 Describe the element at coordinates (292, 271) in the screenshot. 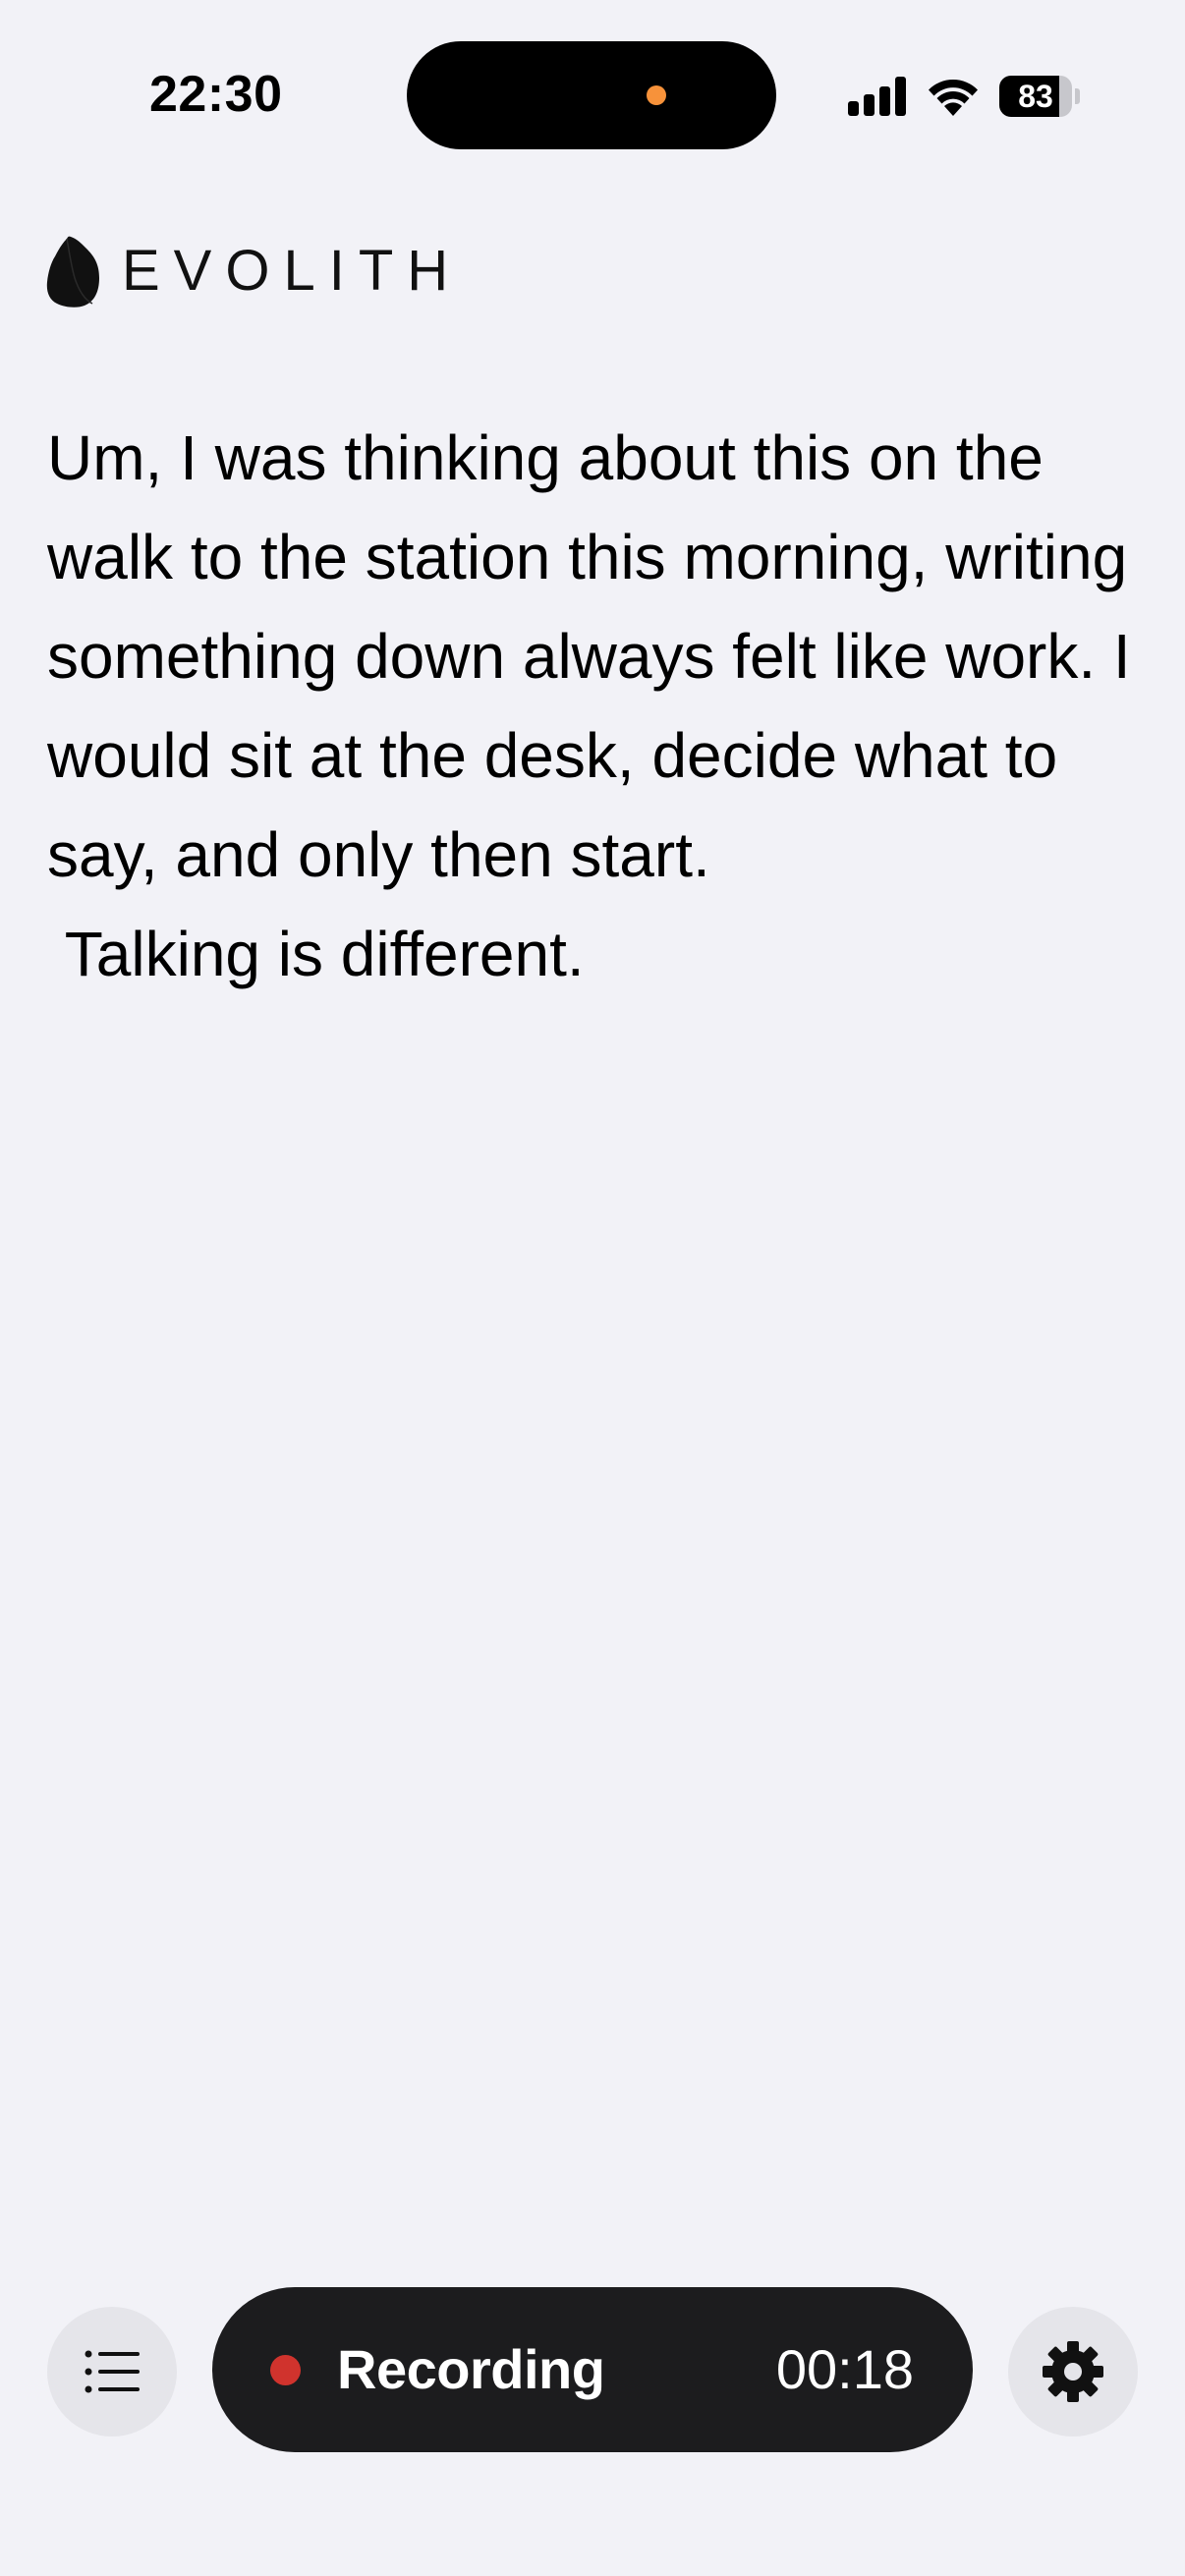

I see `app-name: EVOLITH` at that location.